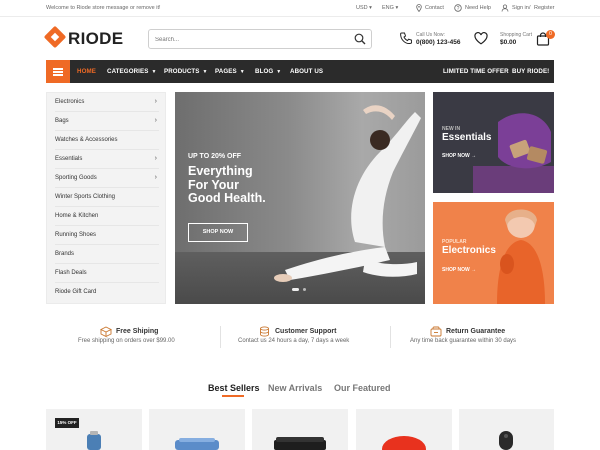  I want to click on nav-item-blog: BLOG ▼, so click(268, 71).